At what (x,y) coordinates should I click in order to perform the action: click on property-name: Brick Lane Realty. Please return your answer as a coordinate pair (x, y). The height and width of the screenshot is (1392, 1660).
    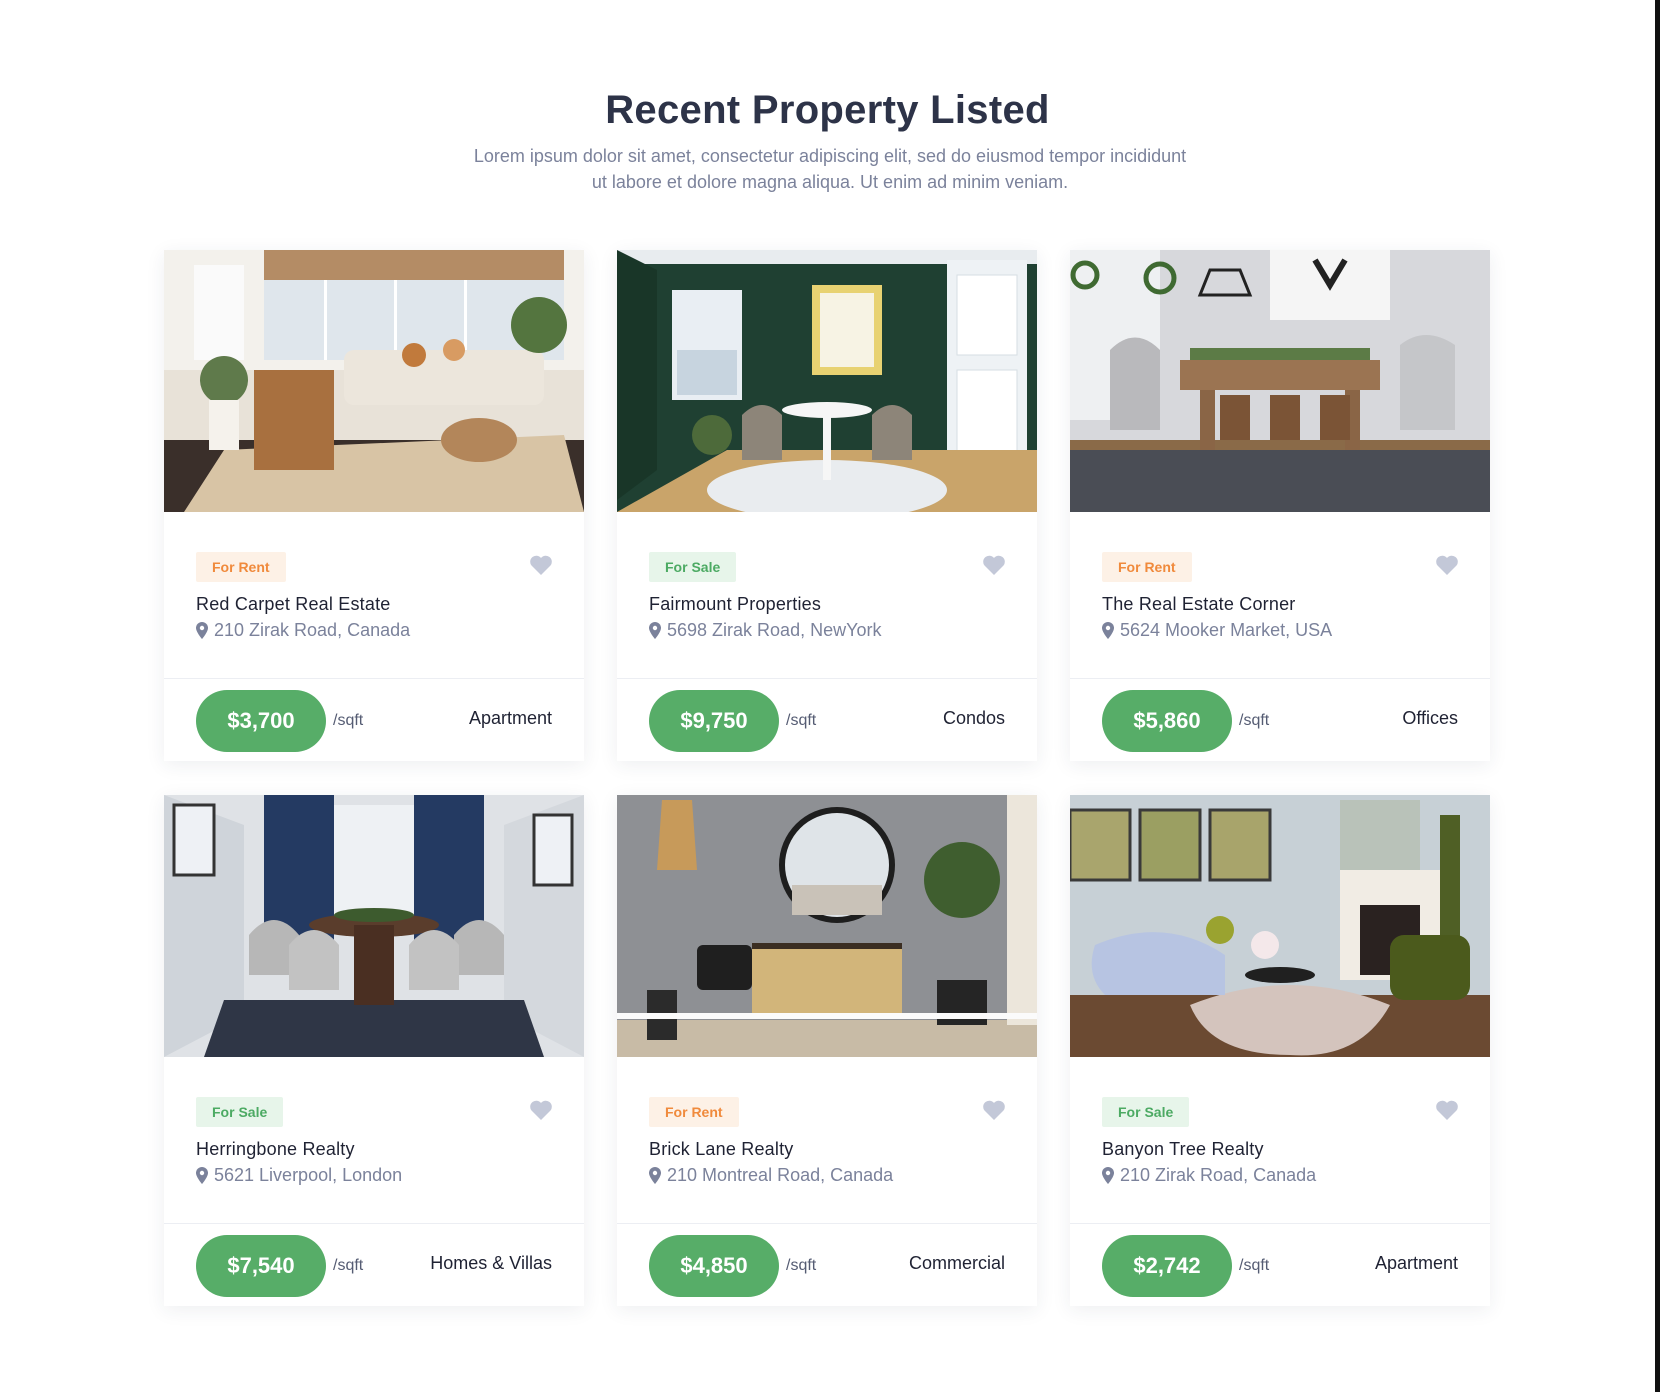
    Looking at the image, I should click on (721, 1149).